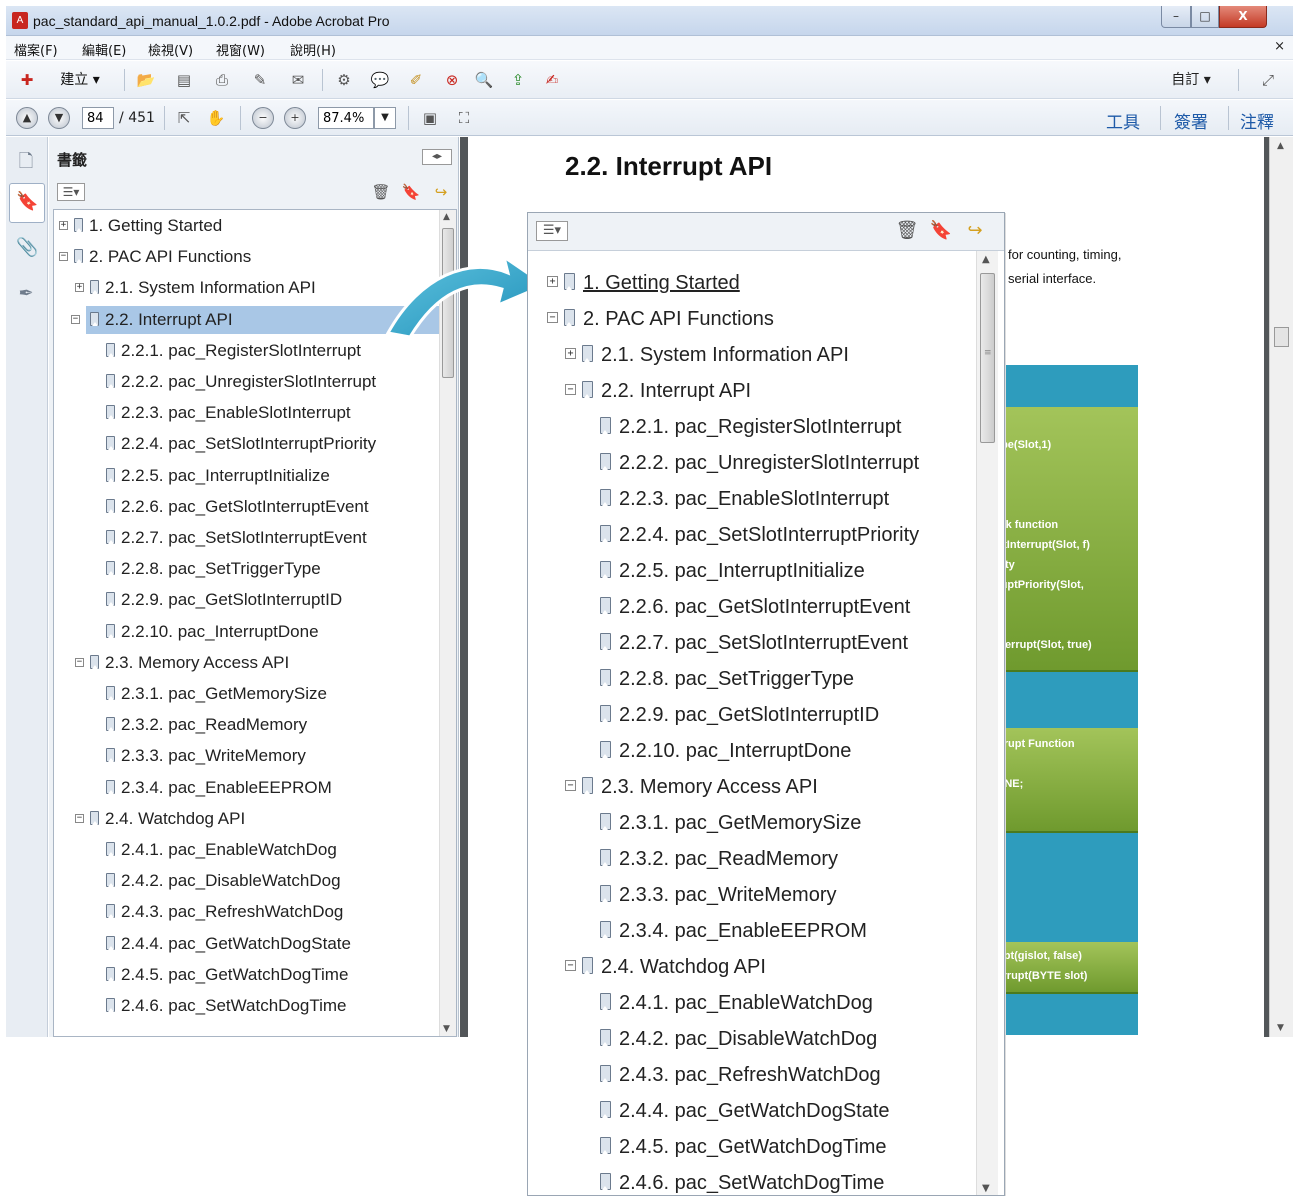 The width and height of the screenshot is (1293, 1196). Describe the element at coordinates (298, 80) in the screenshot. I see `email-icon: ✉` at that location.